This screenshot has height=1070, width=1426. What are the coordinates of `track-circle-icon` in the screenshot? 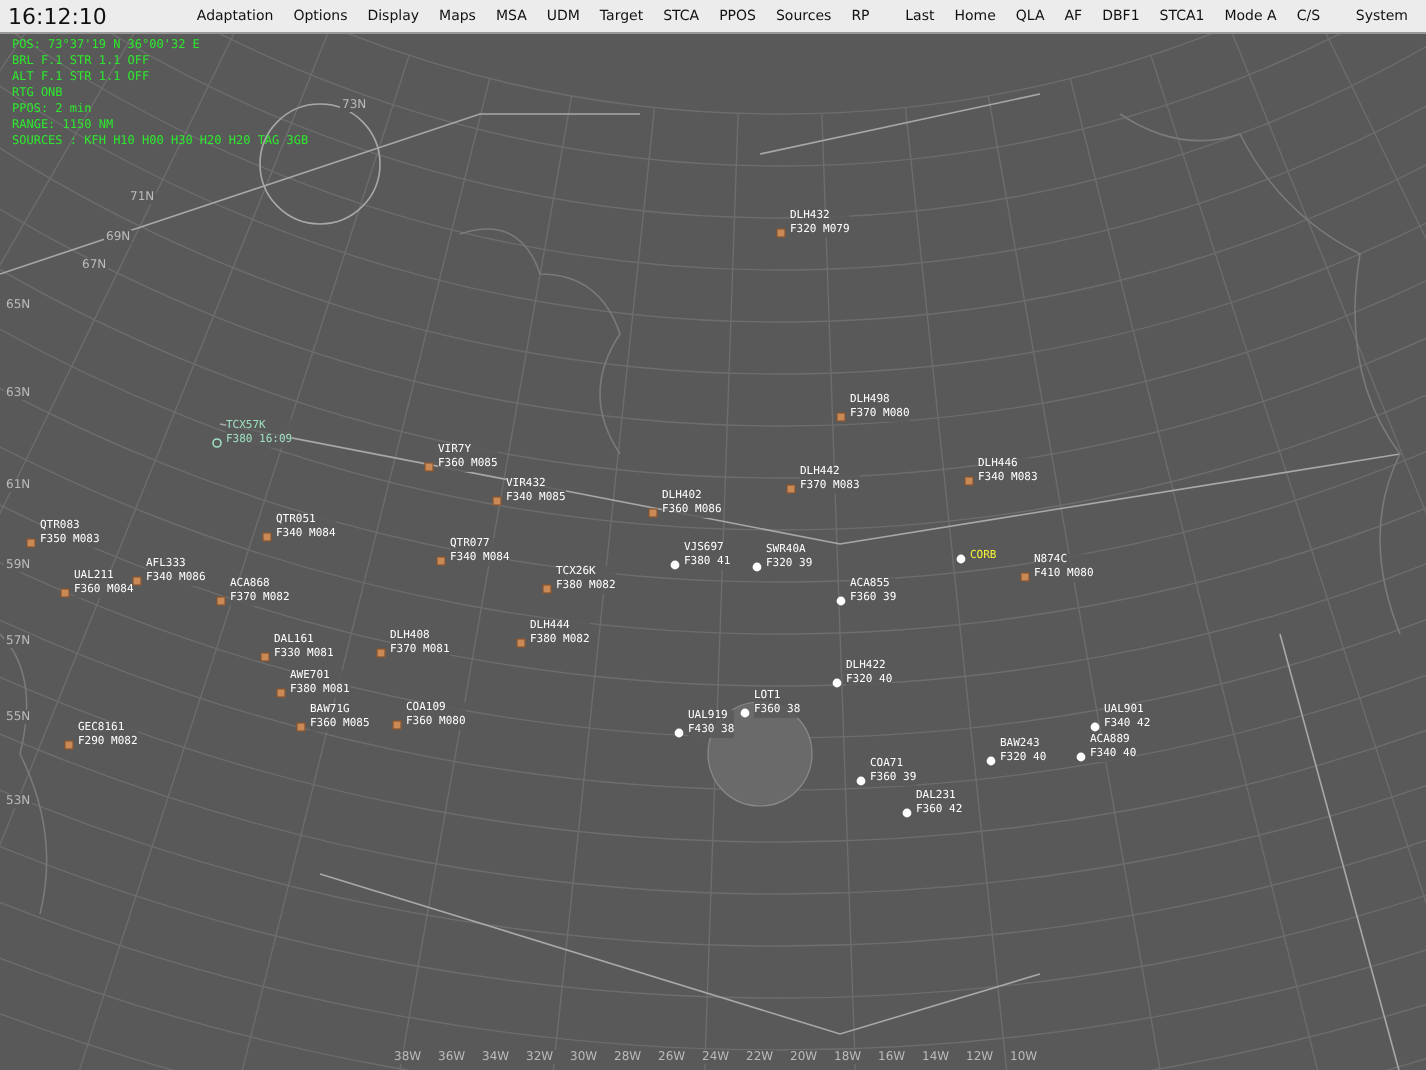 It's located at (217, 443).